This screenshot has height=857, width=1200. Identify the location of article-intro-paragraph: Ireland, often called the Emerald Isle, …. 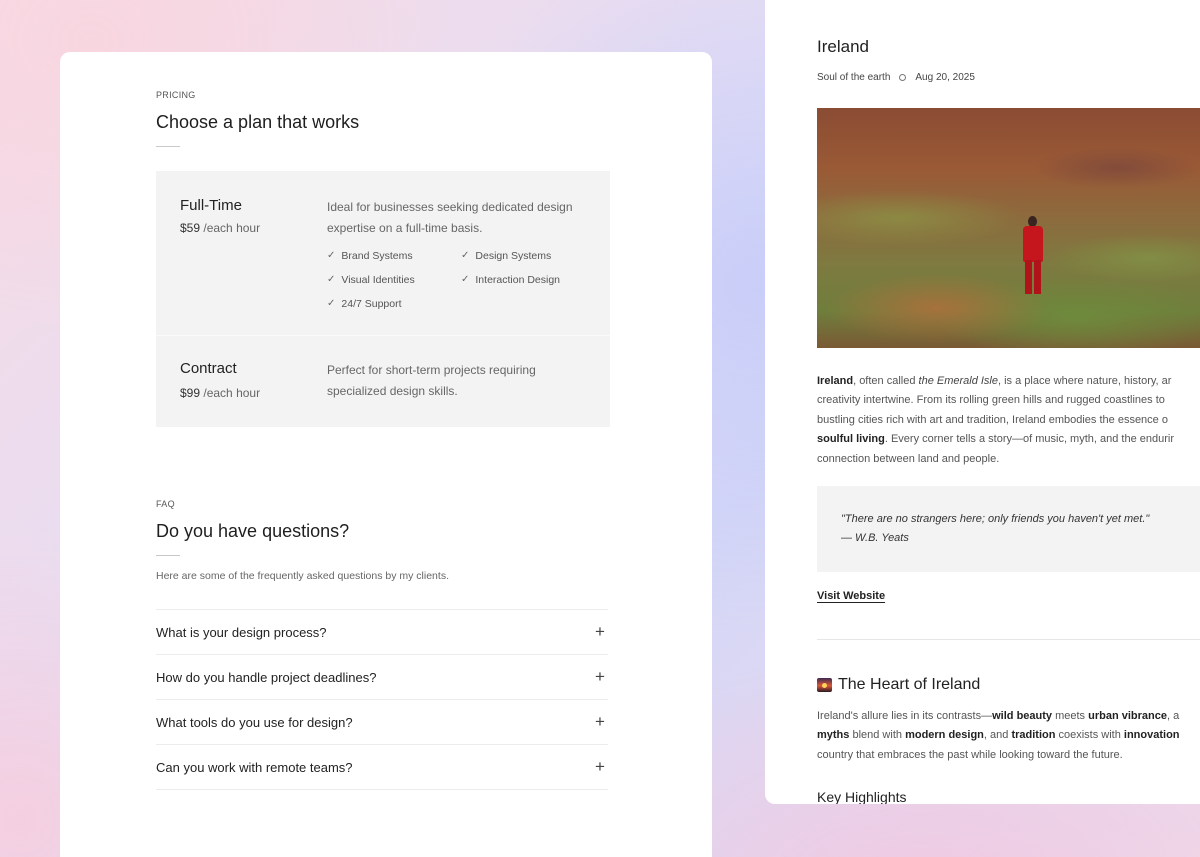
(996, 420).